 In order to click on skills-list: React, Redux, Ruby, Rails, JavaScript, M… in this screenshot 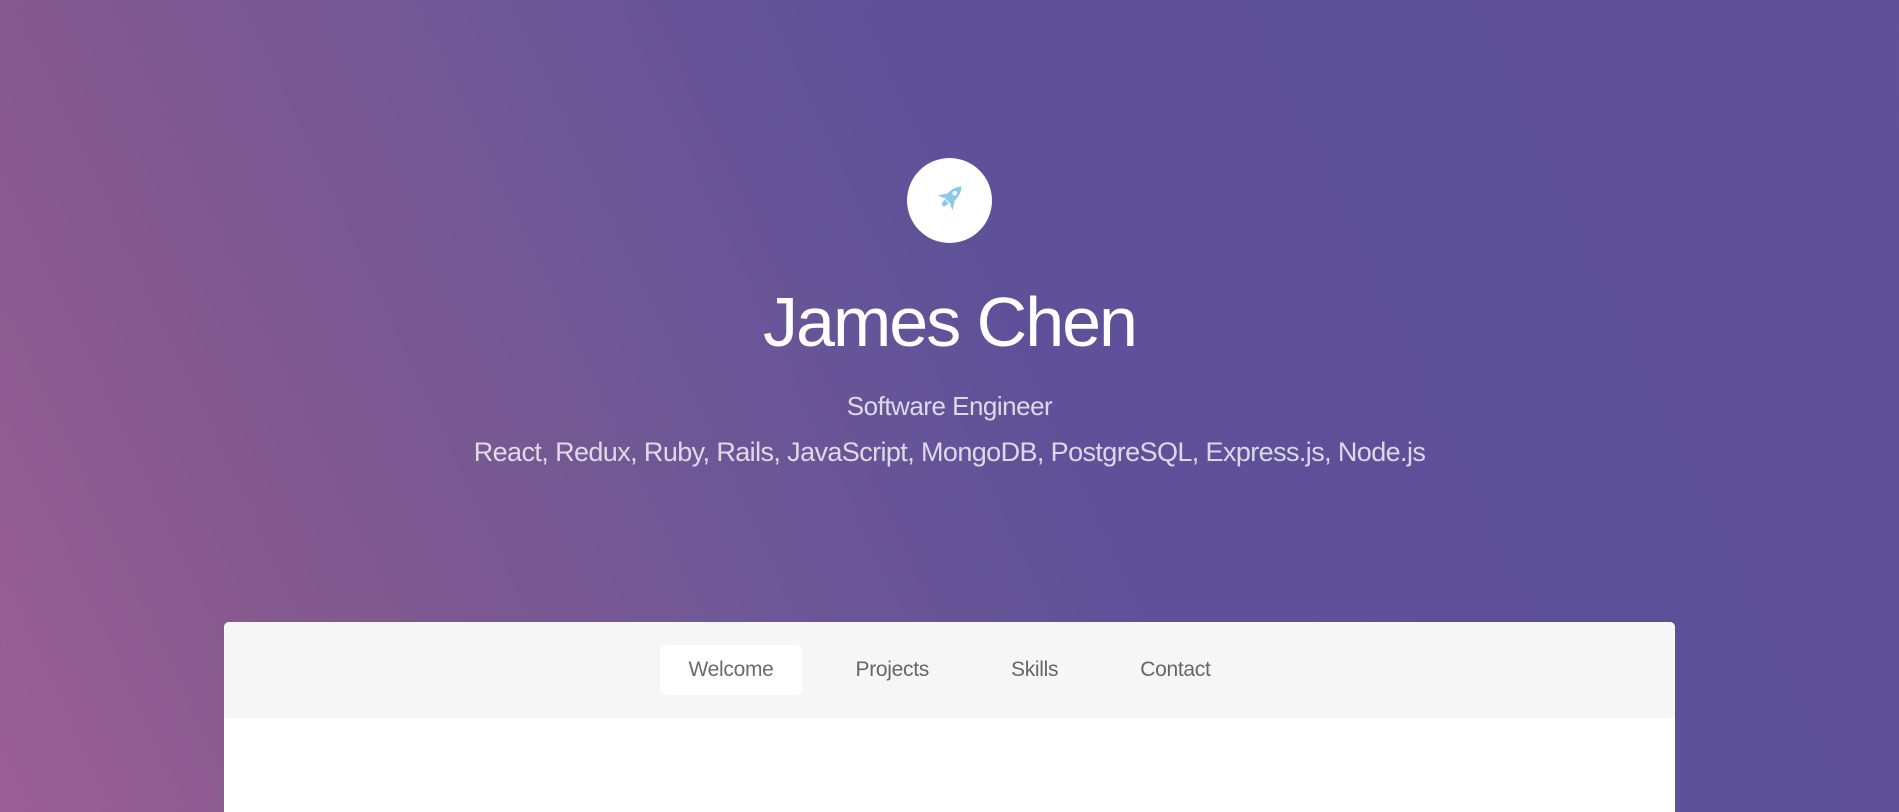, I will do `click(949, 452)`.